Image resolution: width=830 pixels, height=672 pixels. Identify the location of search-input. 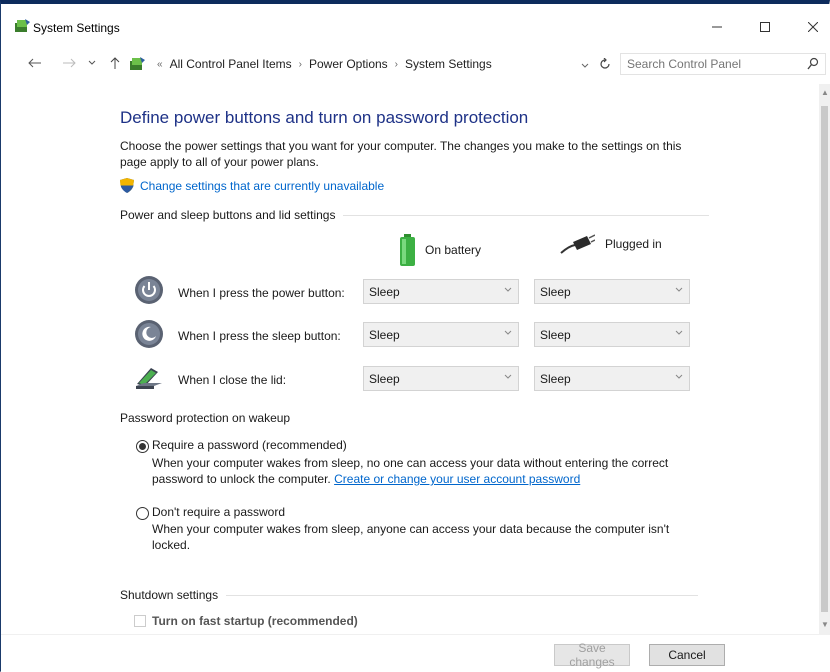
(706, 64).